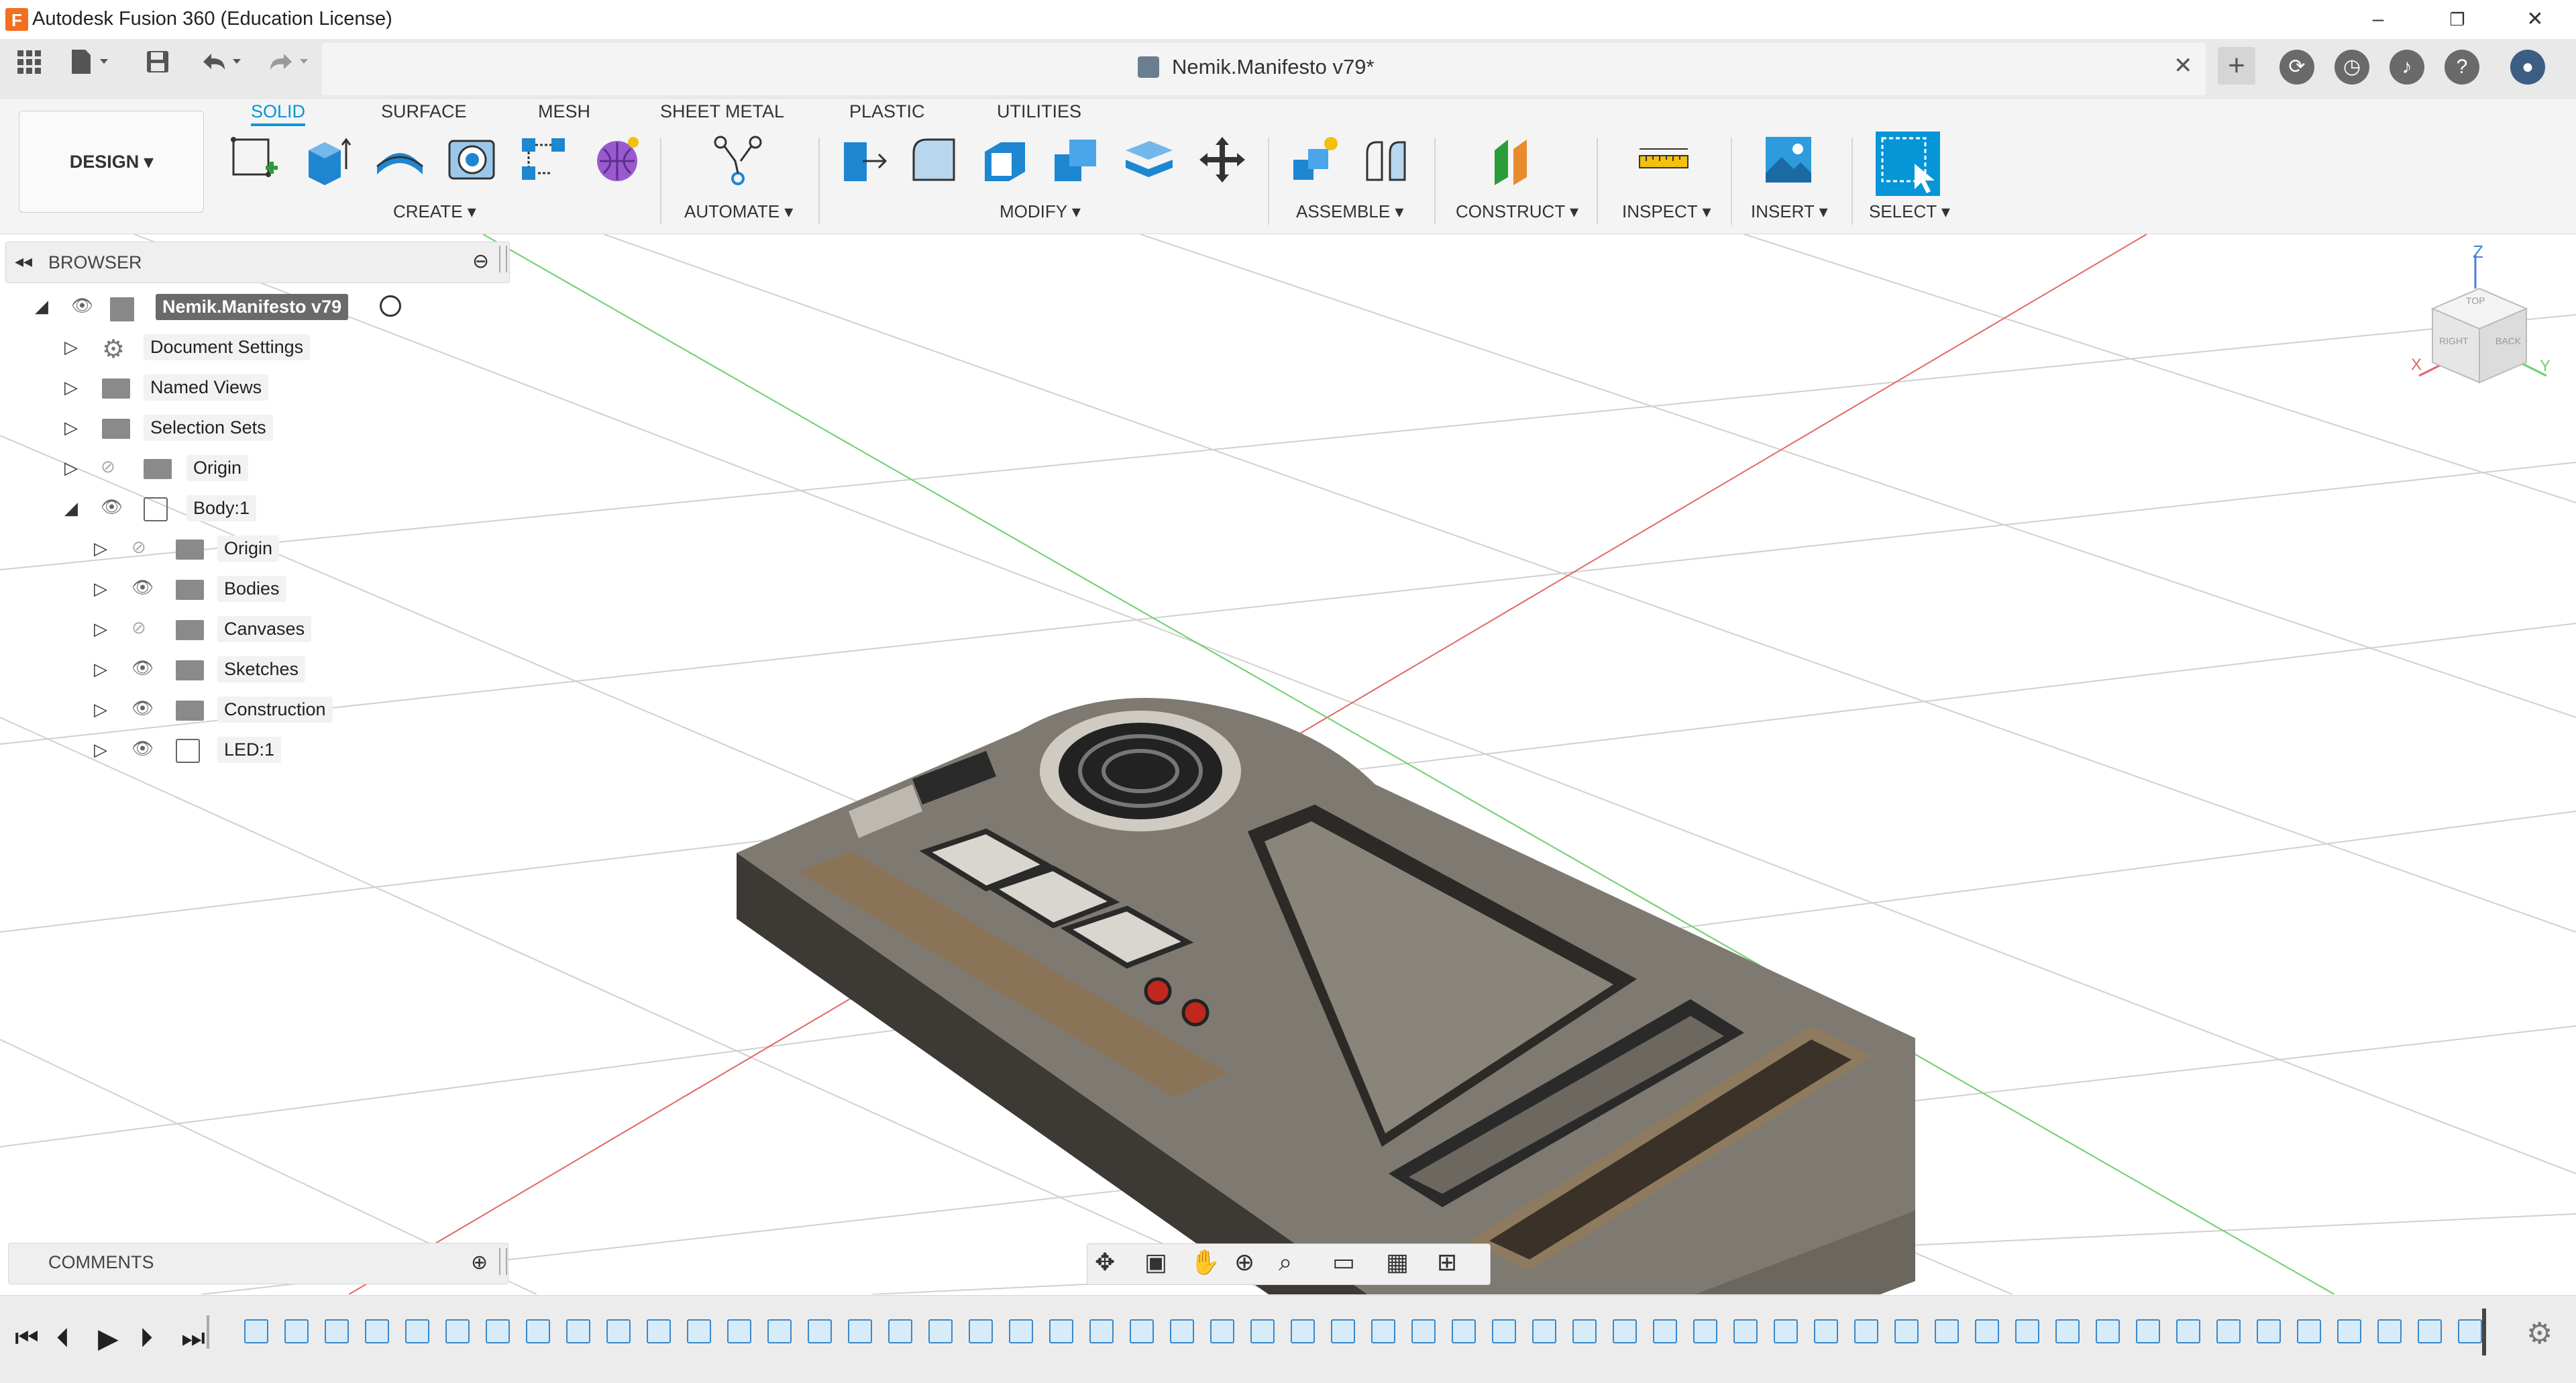 The image size is (2576, 1383). I want to click on measure-icon, so click(1663, 160).